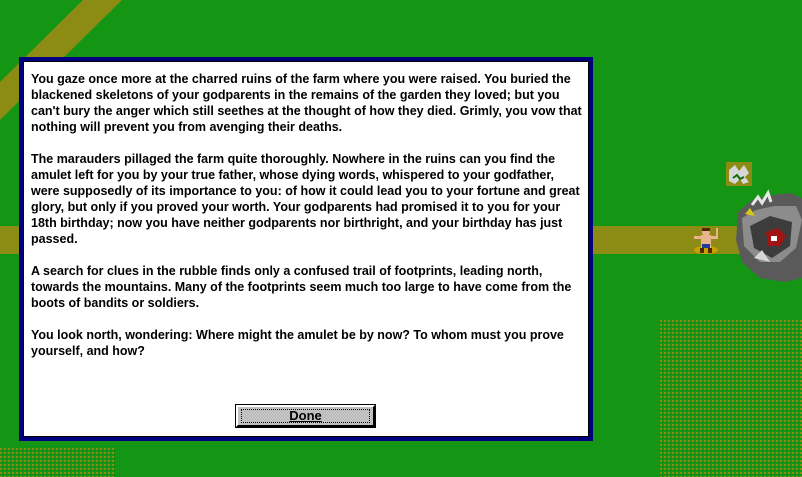 This screenshot has width=802, height=477. I want to click on dirt-patch-right, so click(731, 398).